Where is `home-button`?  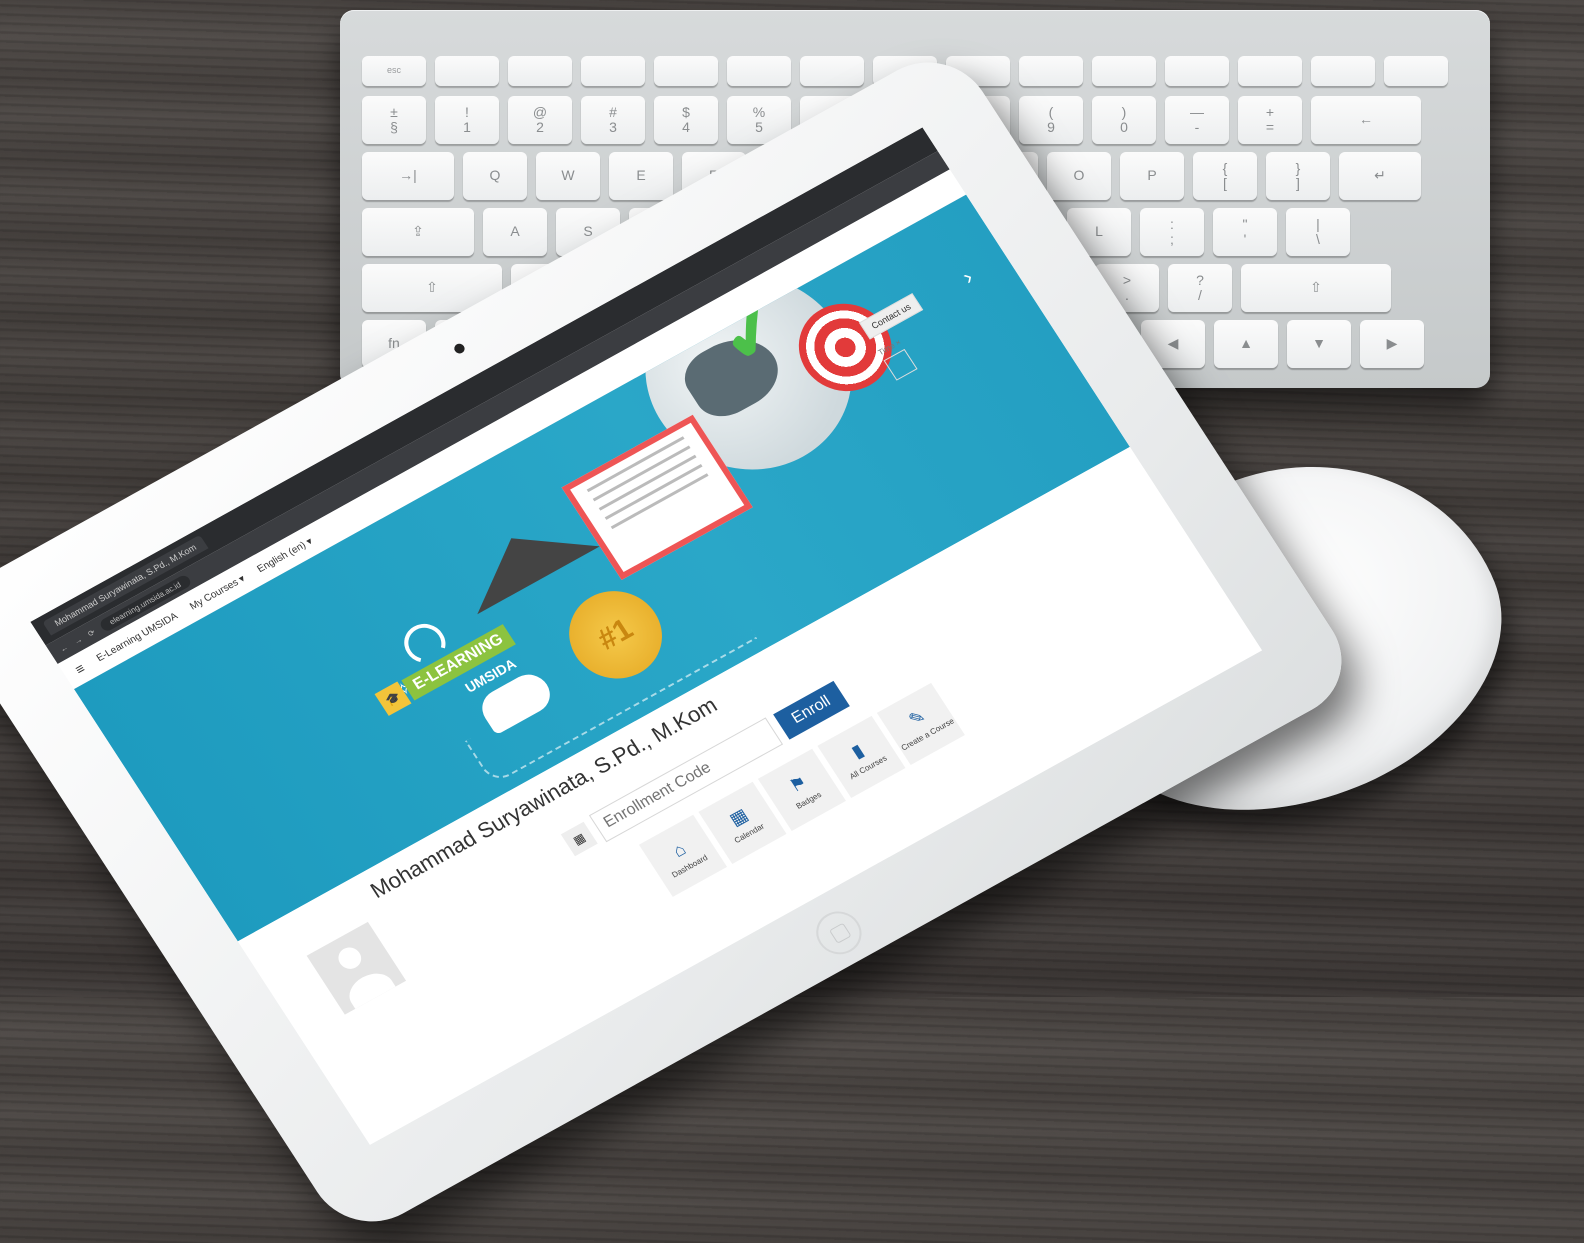 home-button is located at coordinates (839, 933).